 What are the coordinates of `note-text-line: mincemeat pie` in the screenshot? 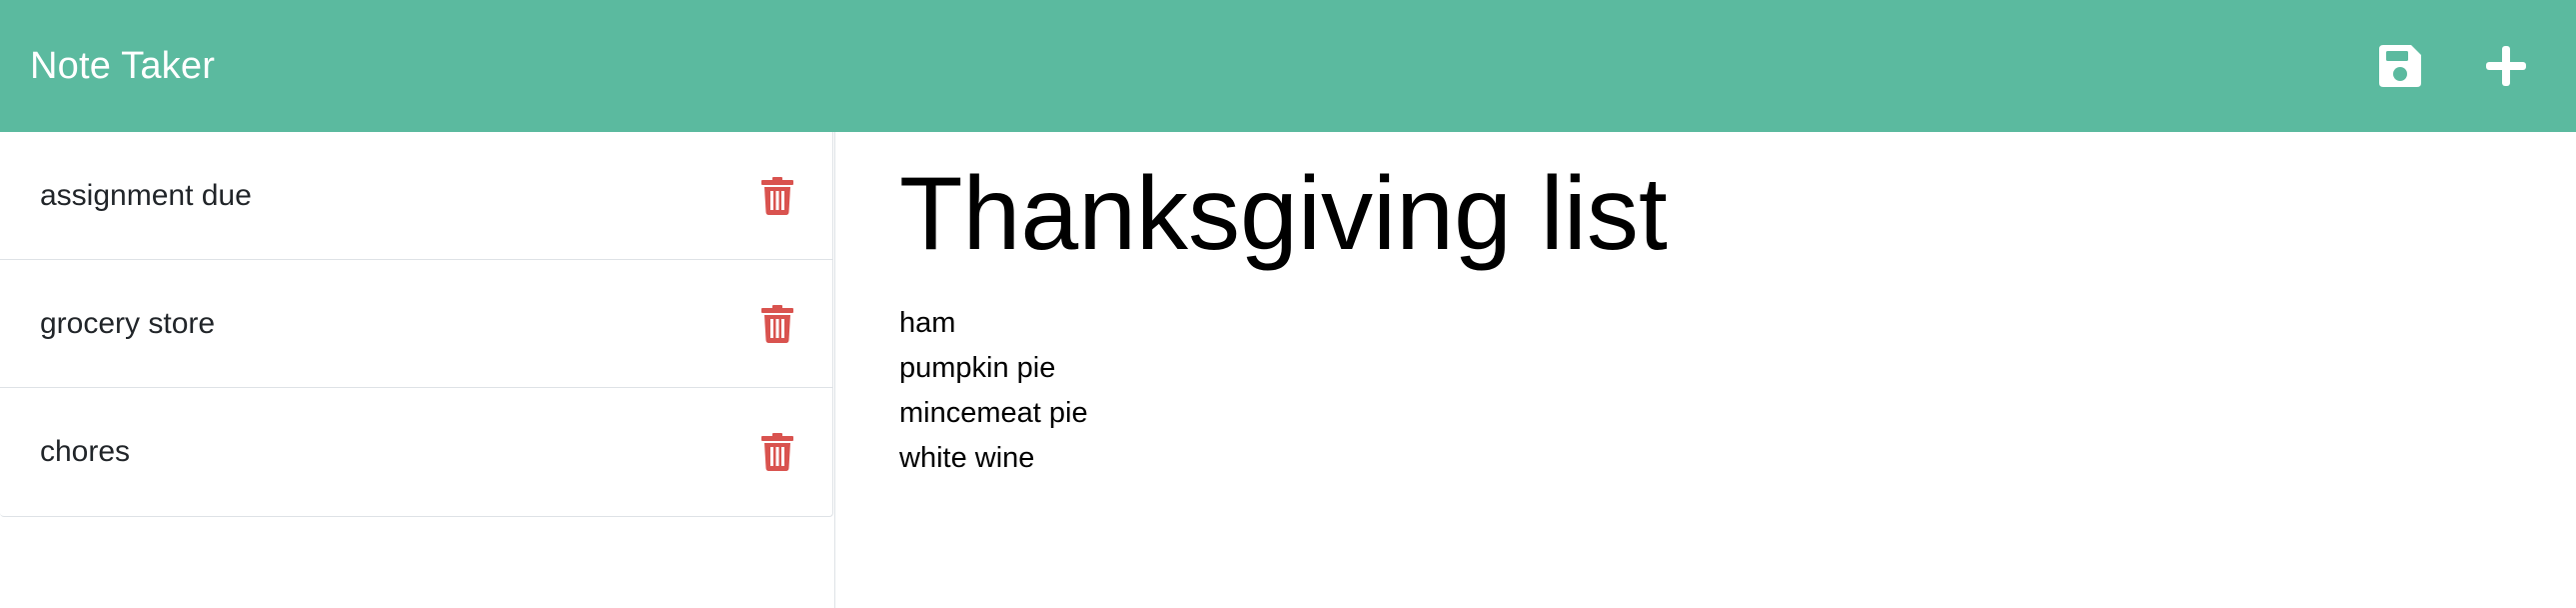 It's located at (993, 413).